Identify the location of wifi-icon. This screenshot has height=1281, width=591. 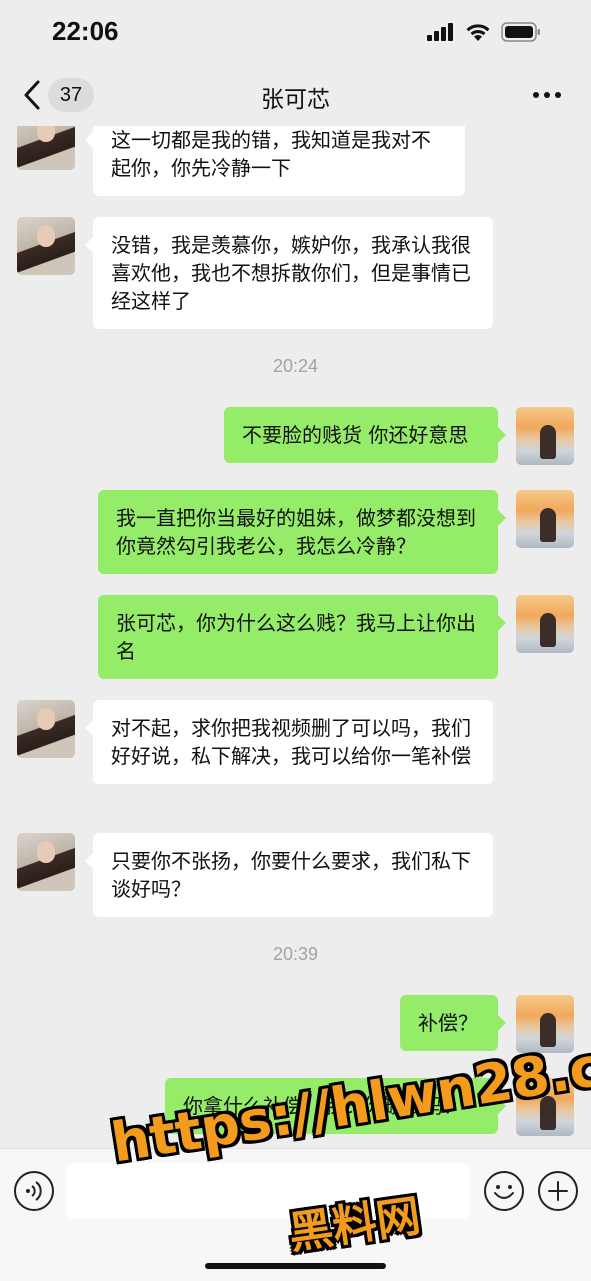
(478, 32).